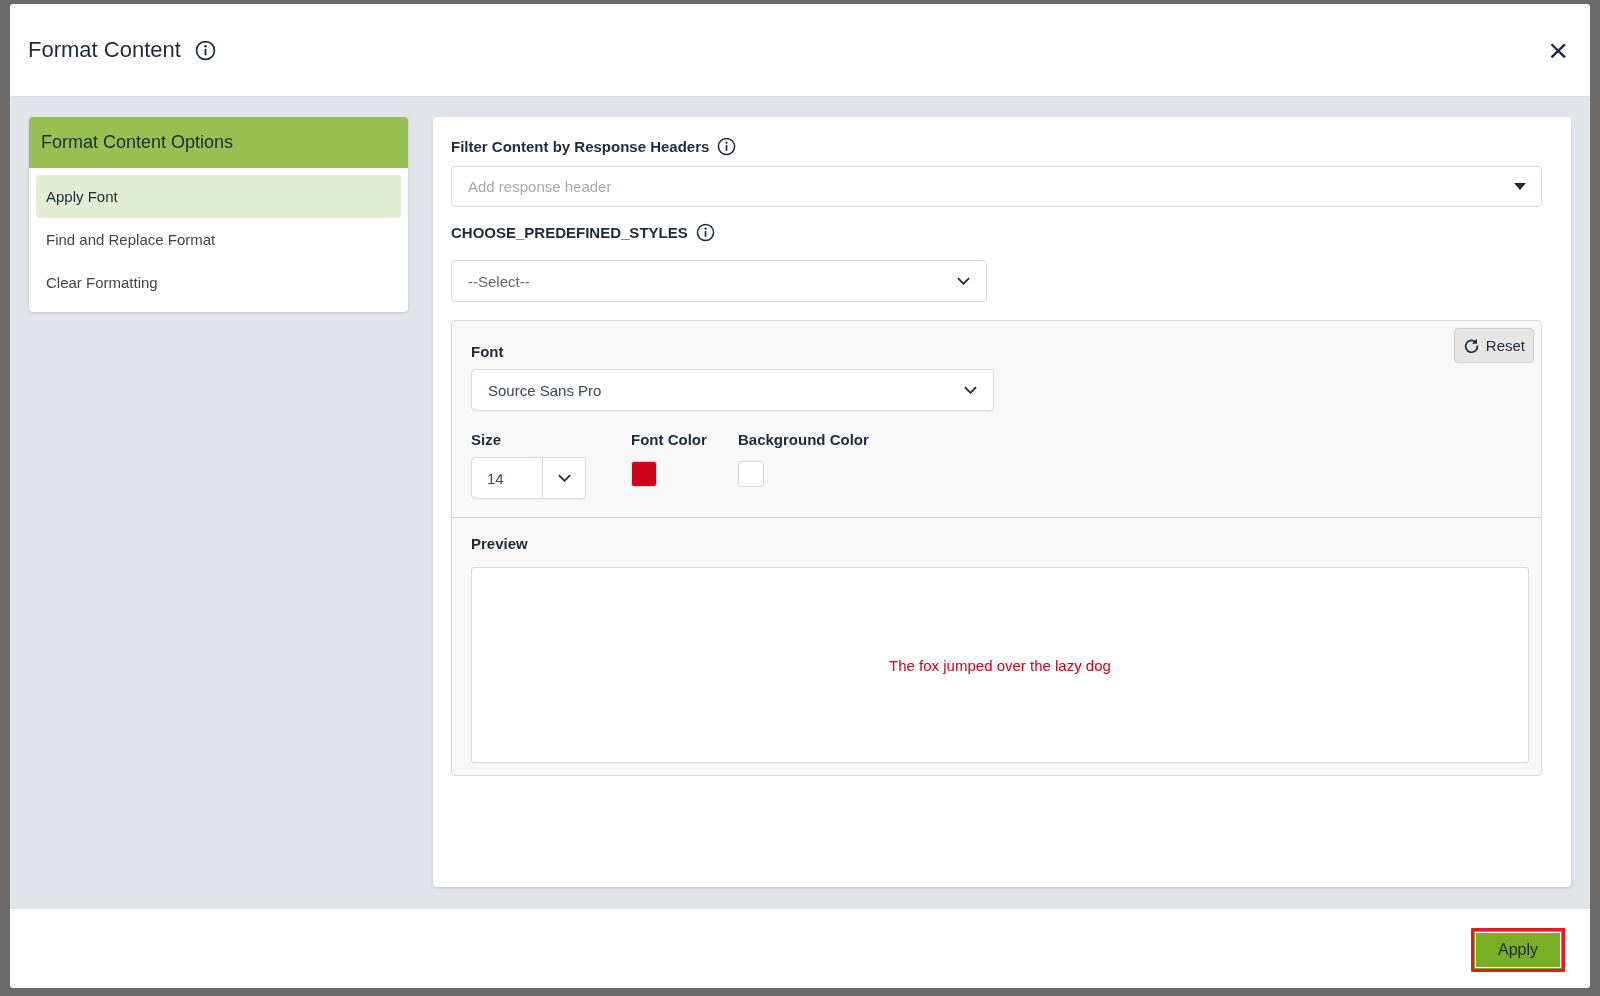  Describe the element at coordinates (218, 239) in the screenshot. I see `options-item: Find and Replace Format` at that location.